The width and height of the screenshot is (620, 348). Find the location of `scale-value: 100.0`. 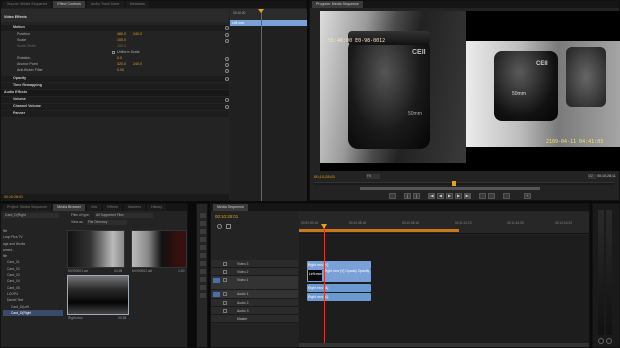

scale-value: 100.0 is located at coordinates (121, 41).